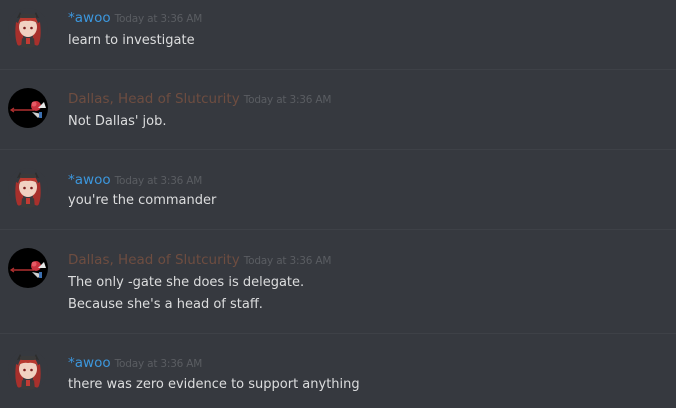  Describe the element at coordinates (142, 200) in the screenshot. I see `message-content: you're the commander` at that location.